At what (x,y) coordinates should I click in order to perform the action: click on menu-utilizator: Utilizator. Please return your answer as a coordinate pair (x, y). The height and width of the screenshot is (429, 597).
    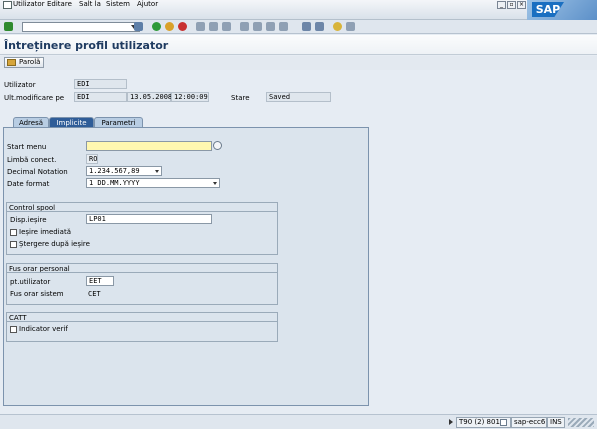
    Looking at the image, I should click on (29, 4).